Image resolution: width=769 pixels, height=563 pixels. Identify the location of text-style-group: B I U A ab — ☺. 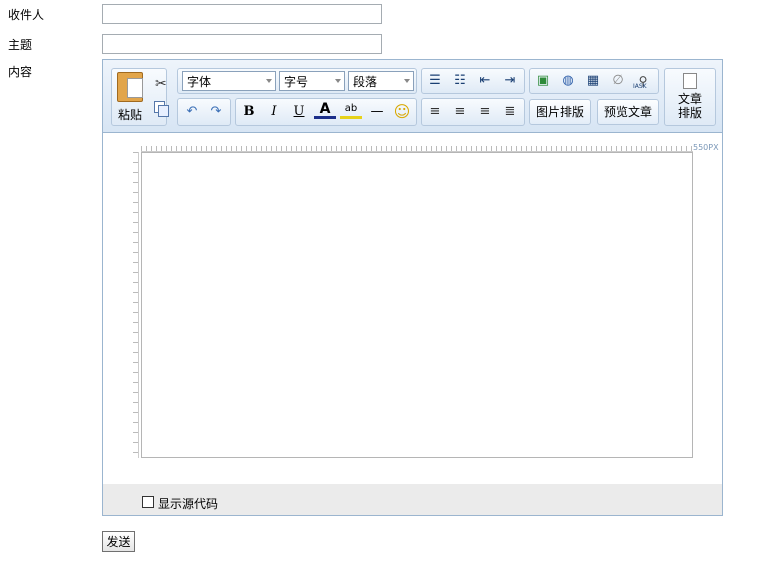
(326, 112).